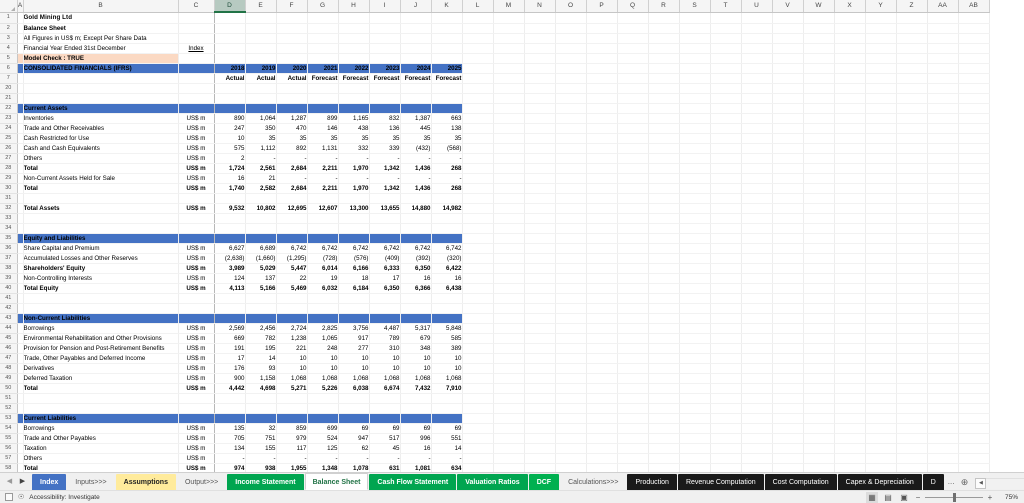  What do you see at coordinates (447, 118) in the screenshot?
I see `value-2025: 663` at bounding box center [447, 118].